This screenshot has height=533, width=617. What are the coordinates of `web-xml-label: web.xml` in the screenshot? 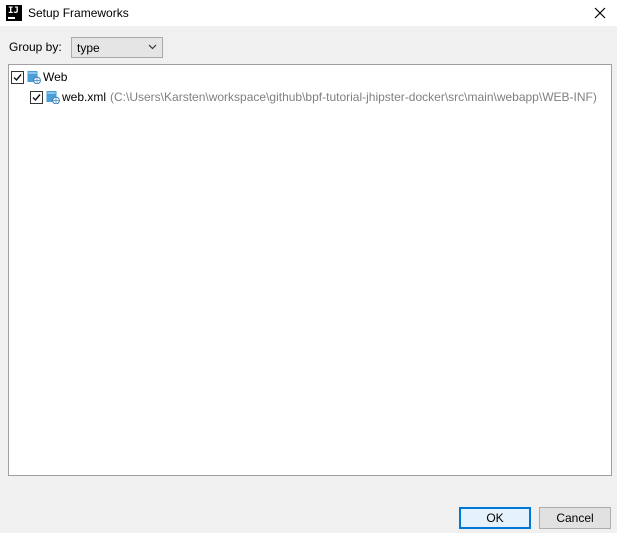 It's located at (84, 97).